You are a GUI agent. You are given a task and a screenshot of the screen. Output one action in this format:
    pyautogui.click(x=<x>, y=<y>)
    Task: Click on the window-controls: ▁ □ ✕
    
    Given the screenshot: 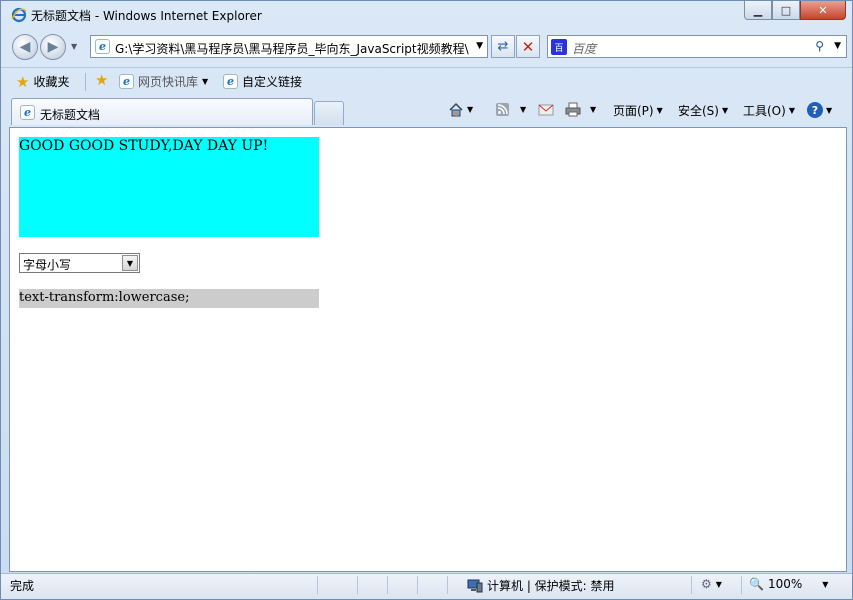 What is the action you would take?
    pyautogui.click(x=795, y=11)
    